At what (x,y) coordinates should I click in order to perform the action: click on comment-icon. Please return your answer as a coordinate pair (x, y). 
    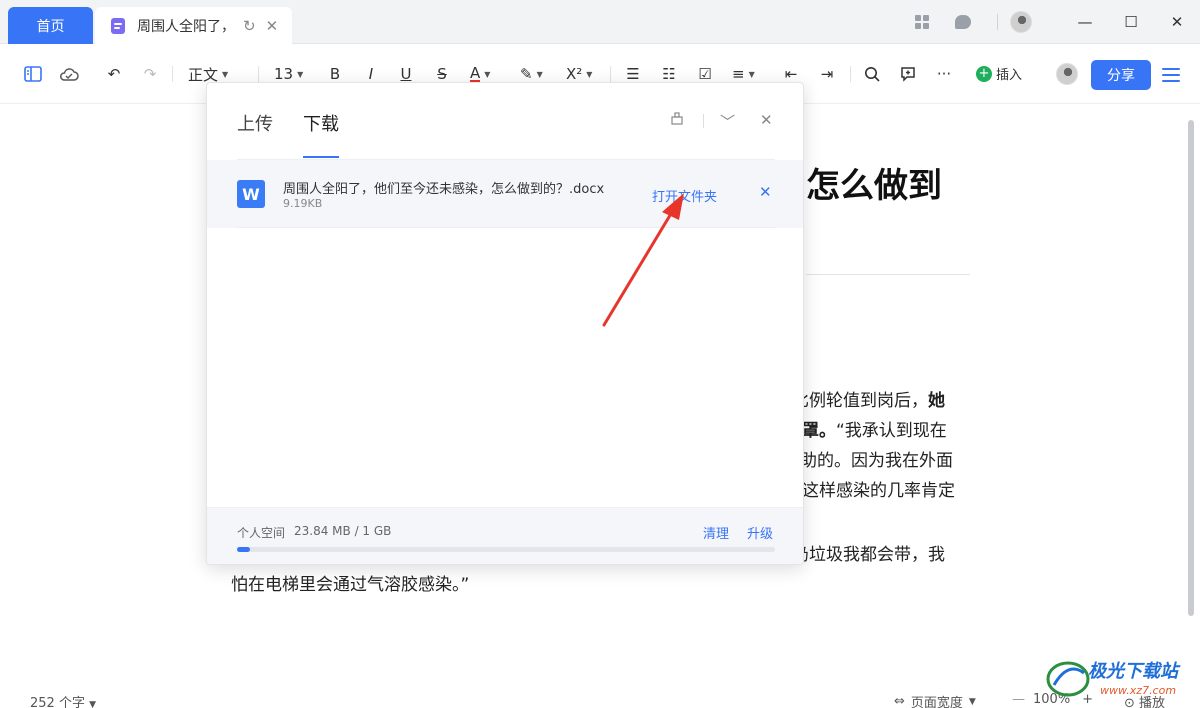
    Looking at the image, I should click on (908, 74).